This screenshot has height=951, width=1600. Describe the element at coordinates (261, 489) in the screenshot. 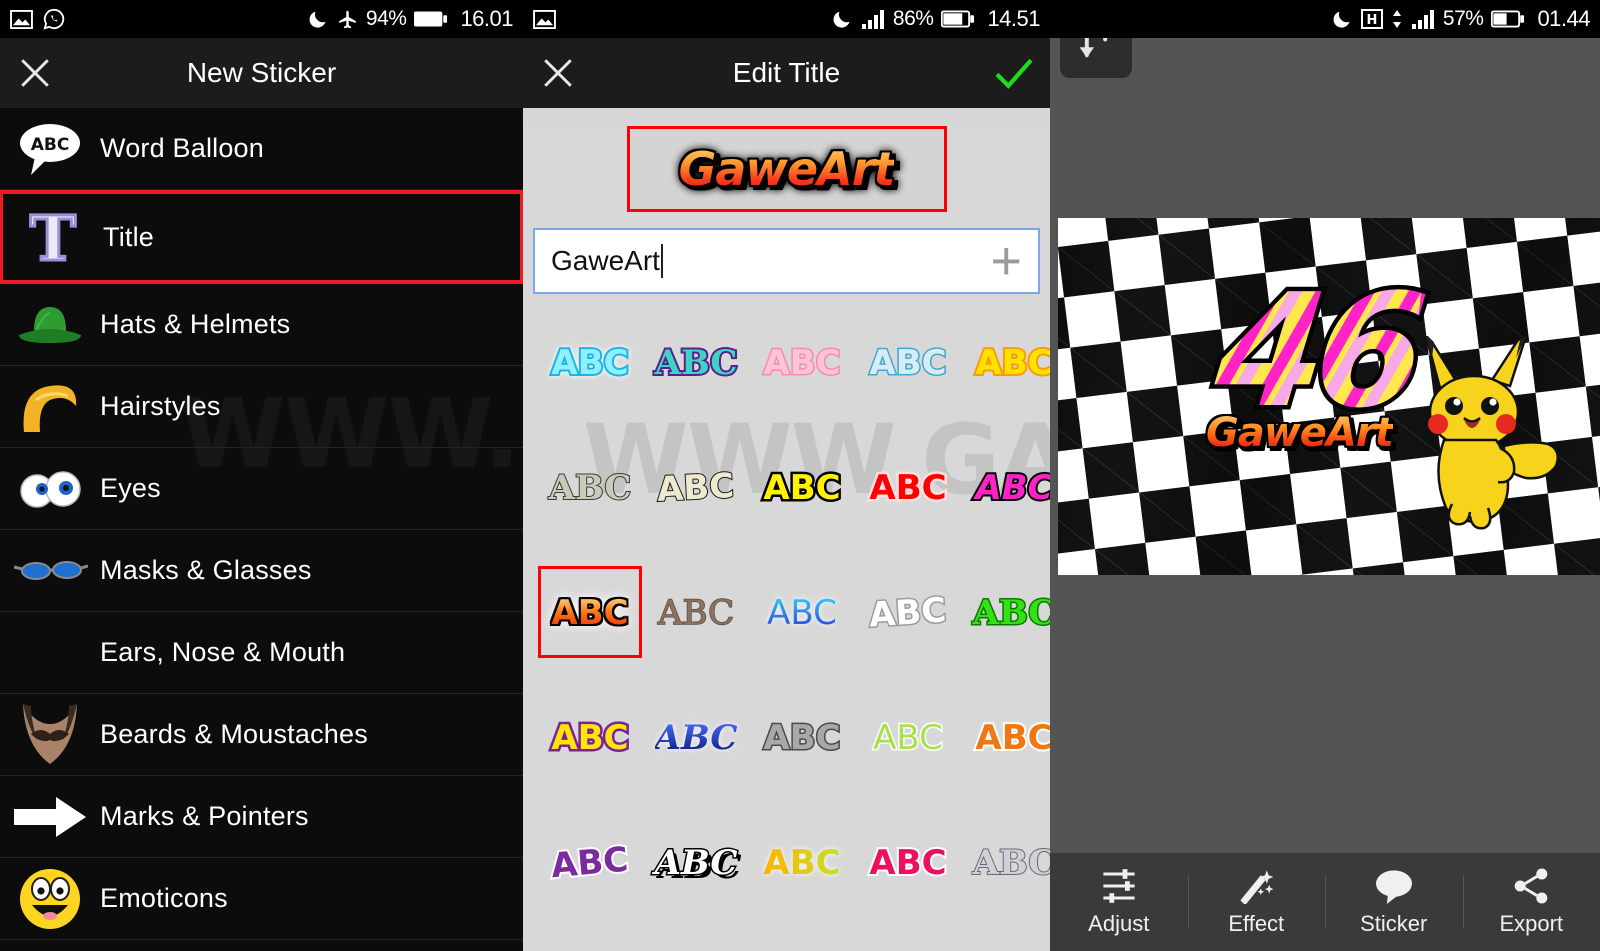

I see `sidebar-item-eyes: Eyes` at that location.